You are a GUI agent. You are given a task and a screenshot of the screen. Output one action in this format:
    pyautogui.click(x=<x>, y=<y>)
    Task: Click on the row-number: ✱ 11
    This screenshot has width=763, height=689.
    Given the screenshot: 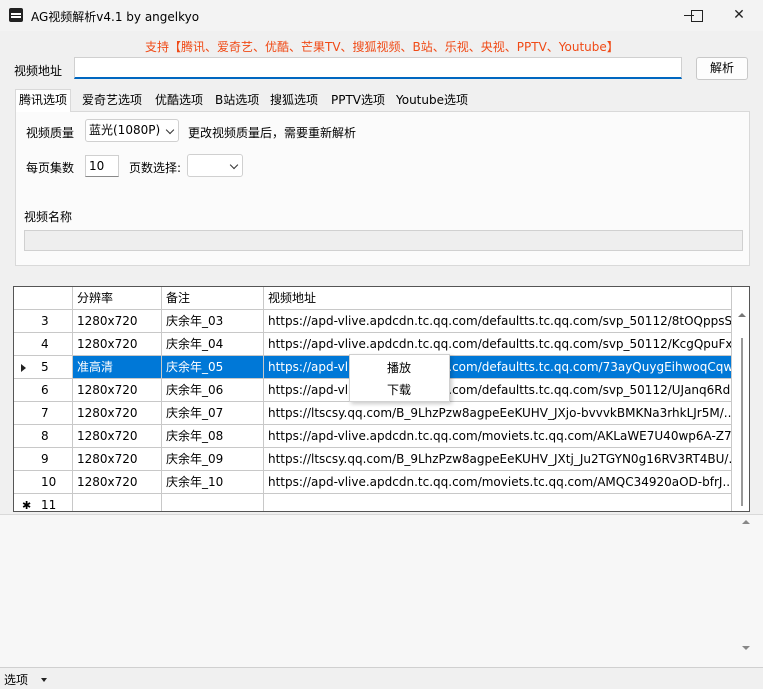 What is the action you would take?
    pyautogui.click(x=43, y=503)
    